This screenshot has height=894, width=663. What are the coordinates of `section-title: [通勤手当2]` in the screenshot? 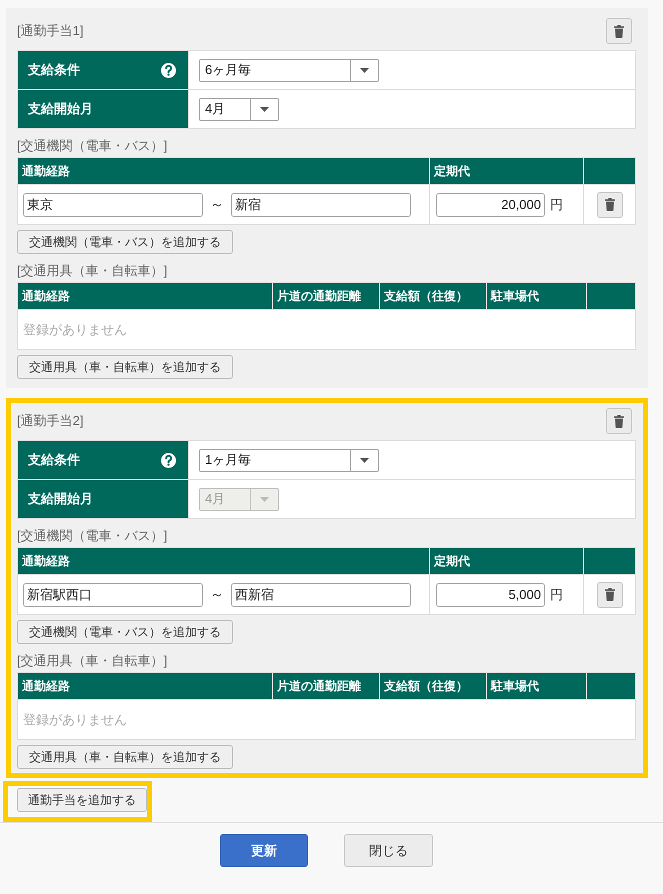 It's located at (50, 421).